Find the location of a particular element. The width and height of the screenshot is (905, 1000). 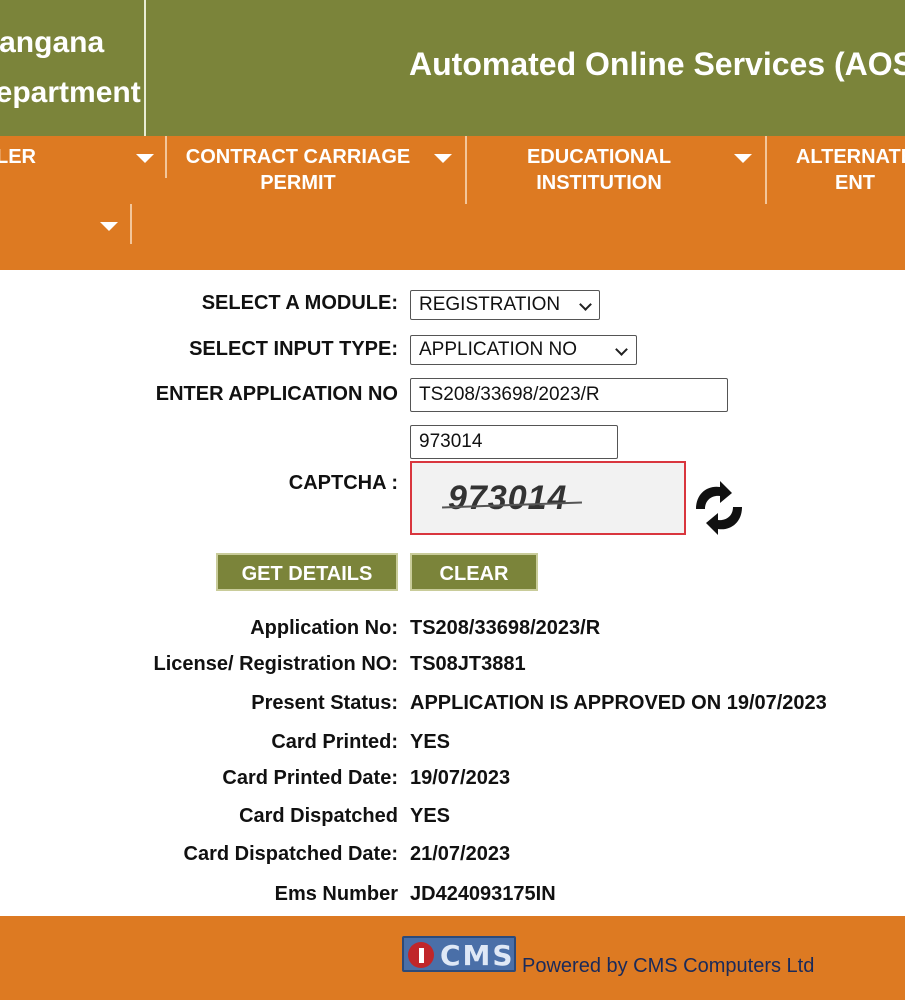

module-label: SELECT A MODULE: is located at coordinates (299, 303).